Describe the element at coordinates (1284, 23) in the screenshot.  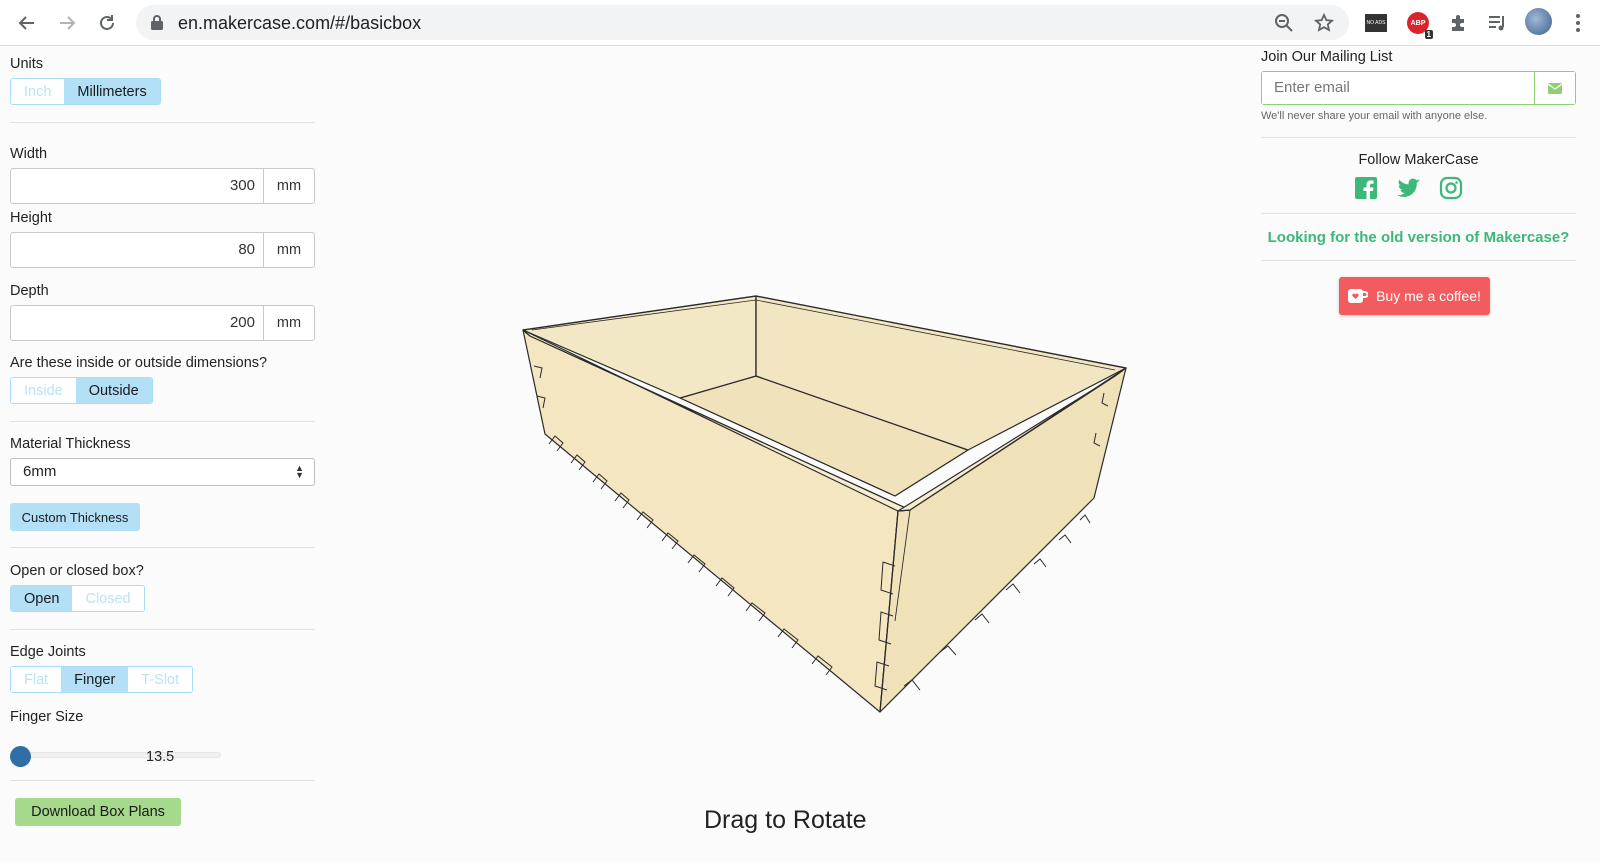
I see `zoom-icon` at that location.